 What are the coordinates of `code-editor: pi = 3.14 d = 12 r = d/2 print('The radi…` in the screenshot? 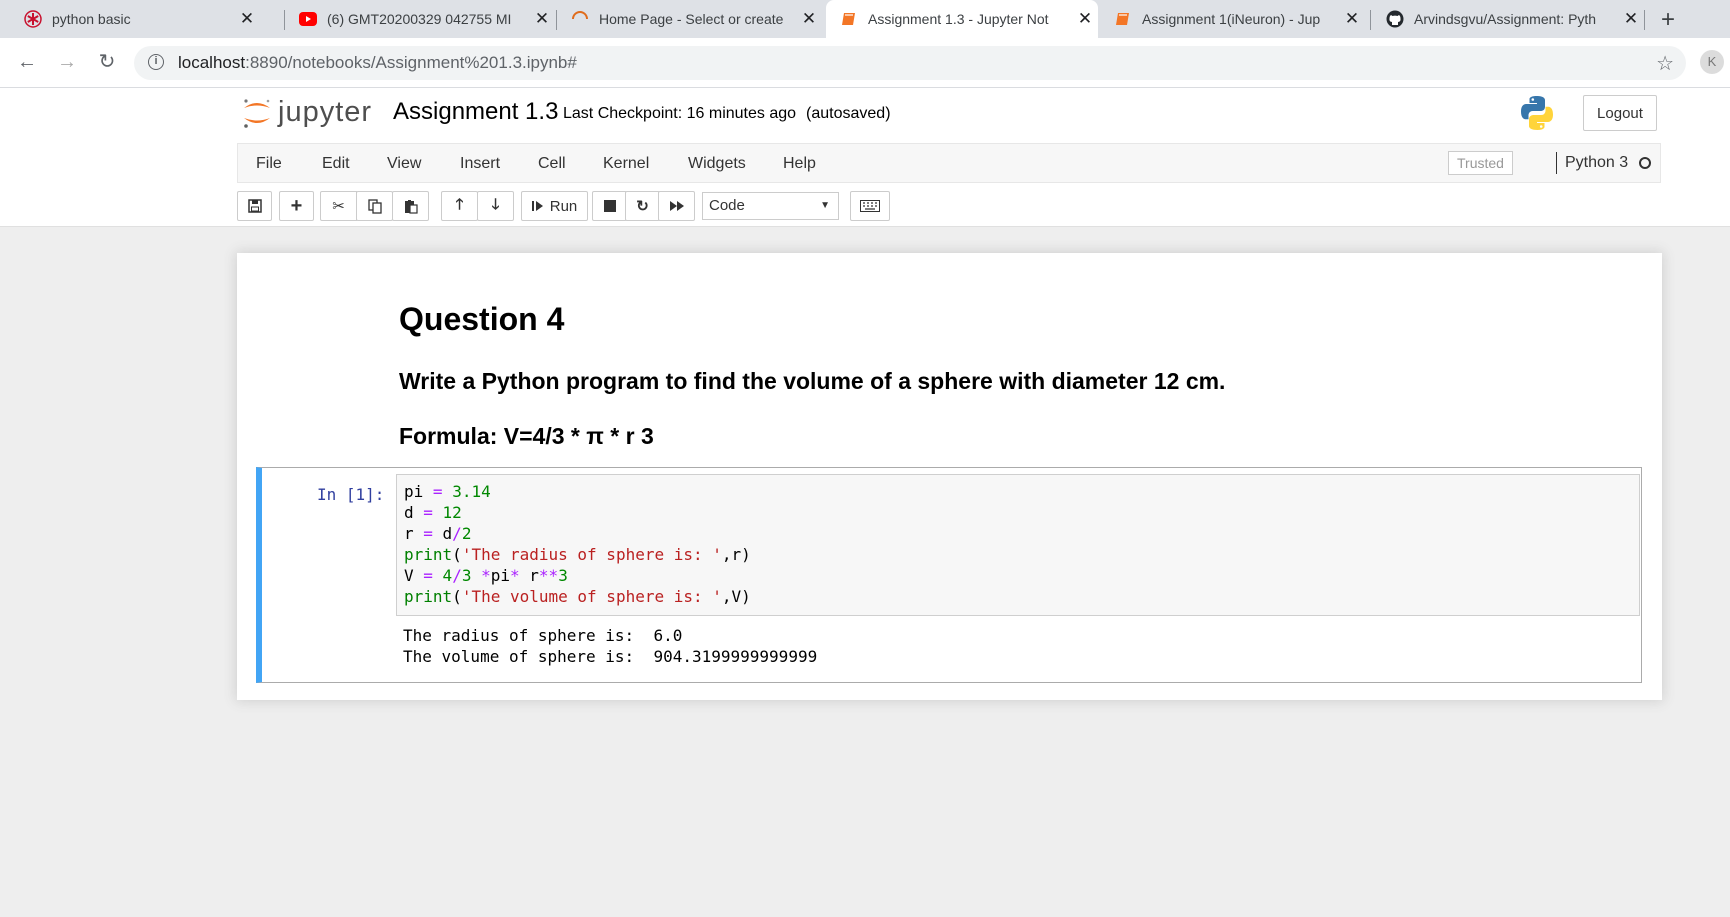 It's located at (1018, 545).